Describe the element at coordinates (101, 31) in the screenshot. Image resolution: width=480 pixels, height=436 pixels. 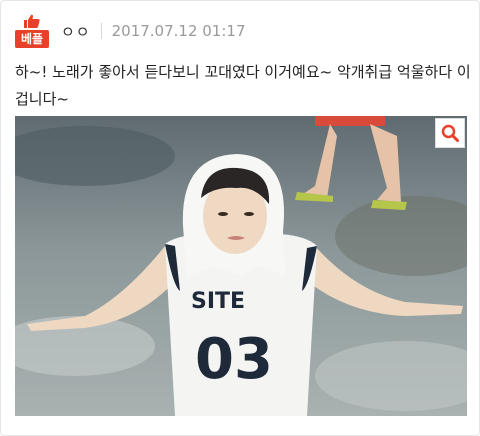
I see `divider` at that location.